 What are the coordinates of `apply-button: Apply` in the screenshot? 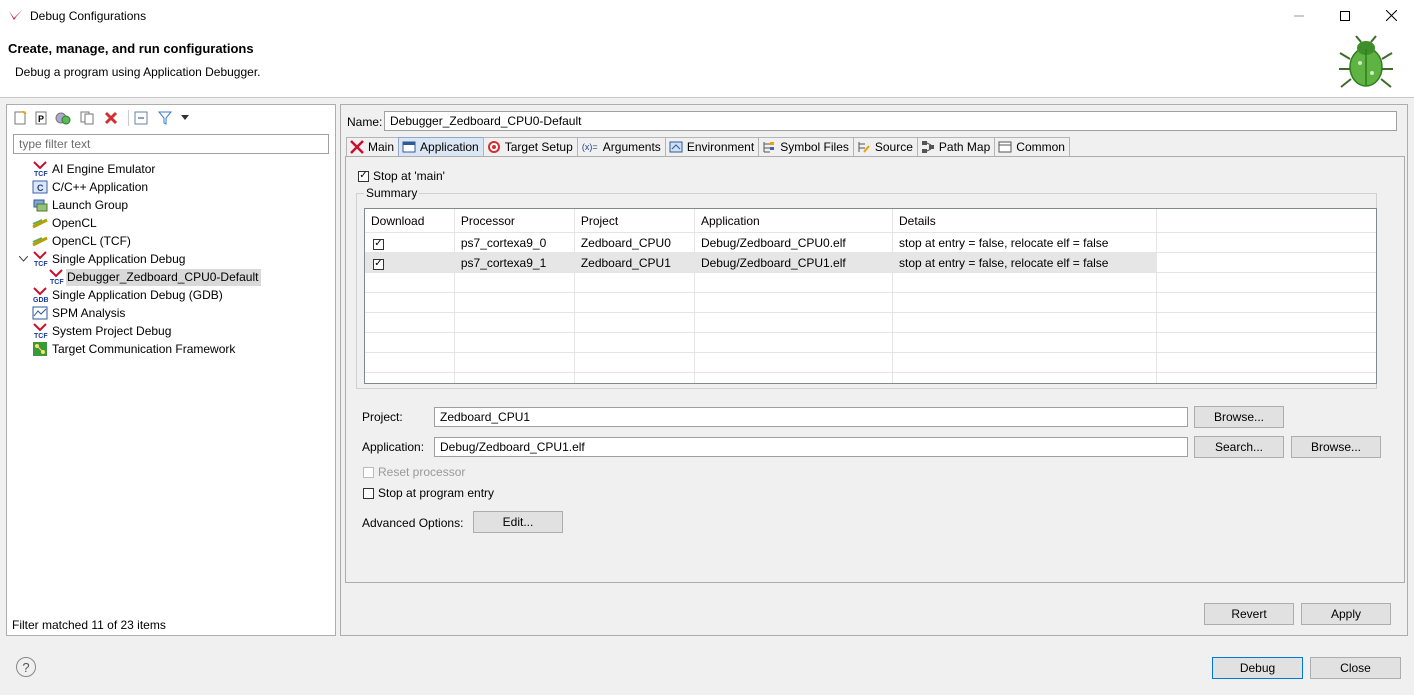 It's located at (1346, 614).